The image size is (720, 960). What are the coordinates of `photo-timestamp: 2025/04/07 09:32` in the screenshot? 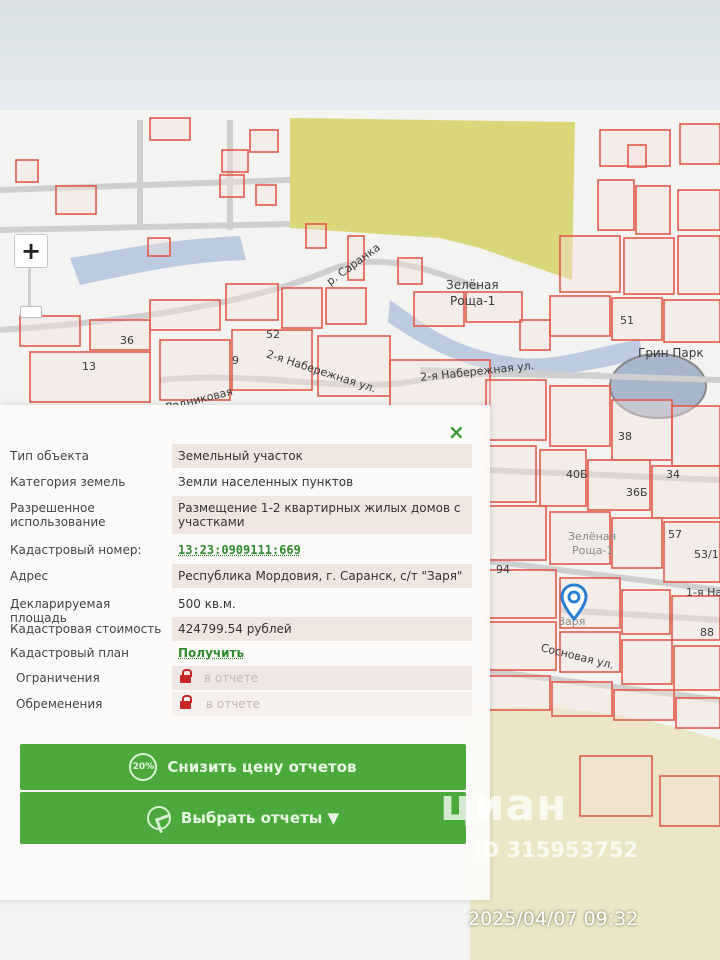 It's located at (553, 919).